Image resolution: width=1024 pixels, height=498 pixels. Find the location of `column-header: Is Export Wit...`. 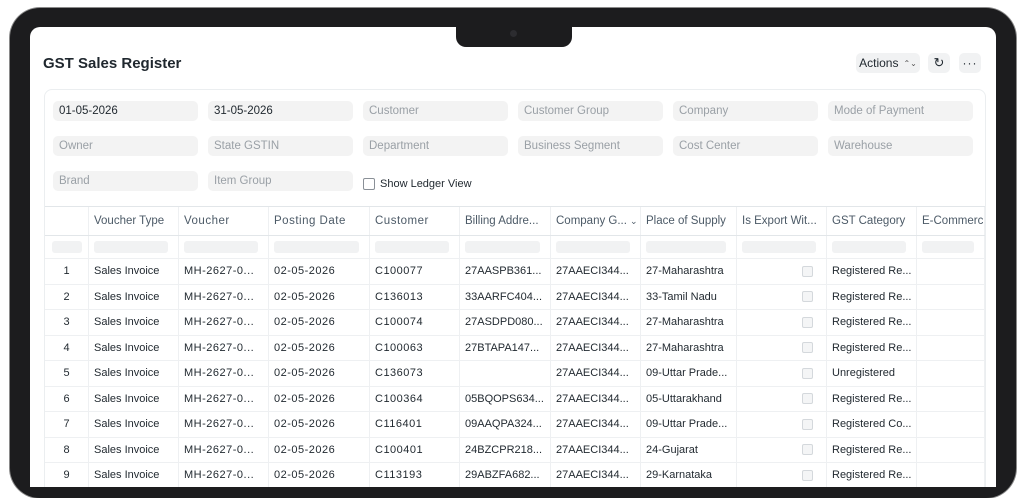

column-header: Is Export Wit... is located at coordinates (782, 221).